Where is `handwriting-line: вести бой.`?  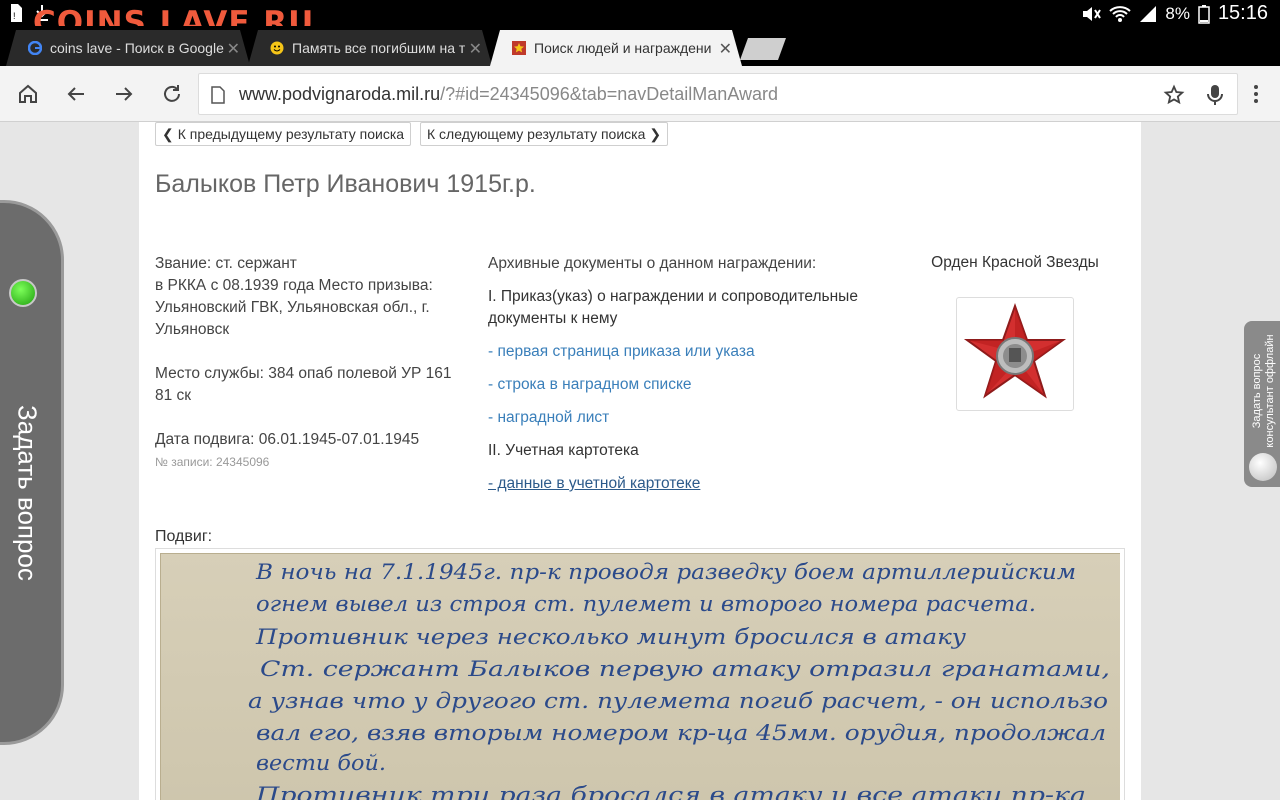
handwriting-line: вести бой. is located at coordinates (321, 763).